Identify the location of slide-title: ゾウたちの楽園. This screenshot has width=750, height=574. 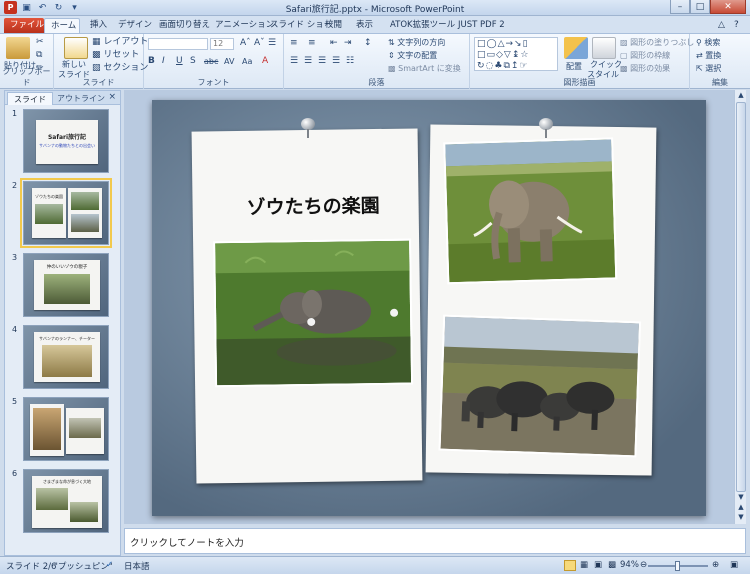
(312, 205).